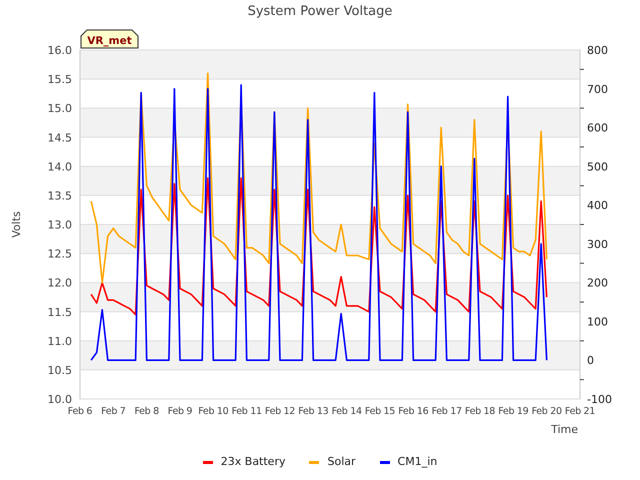  What do you see at coordinates (113, 411) in the screenshot?
I see `x-tick-label: Feb 7` at bounding box center [113, 411].